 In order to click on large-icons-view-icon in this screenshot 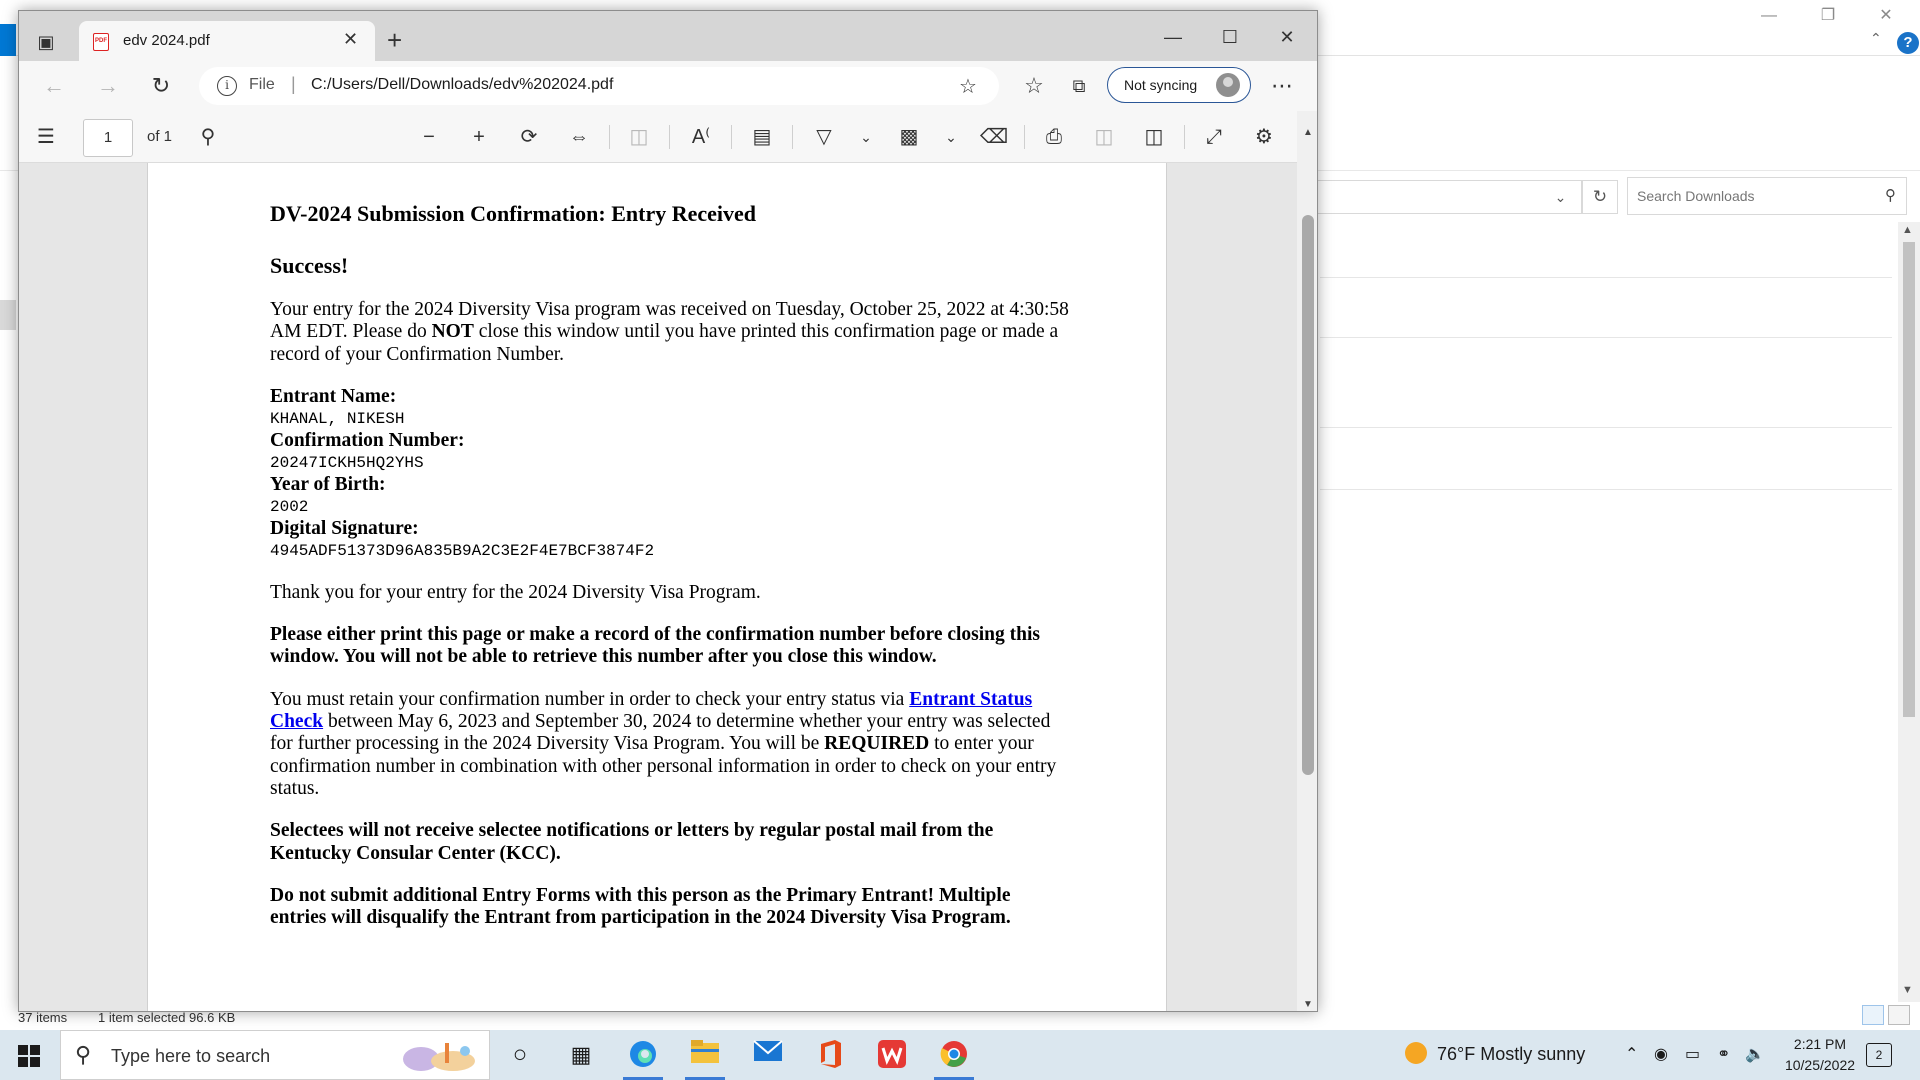, I will do `click(1899, 1015)`.